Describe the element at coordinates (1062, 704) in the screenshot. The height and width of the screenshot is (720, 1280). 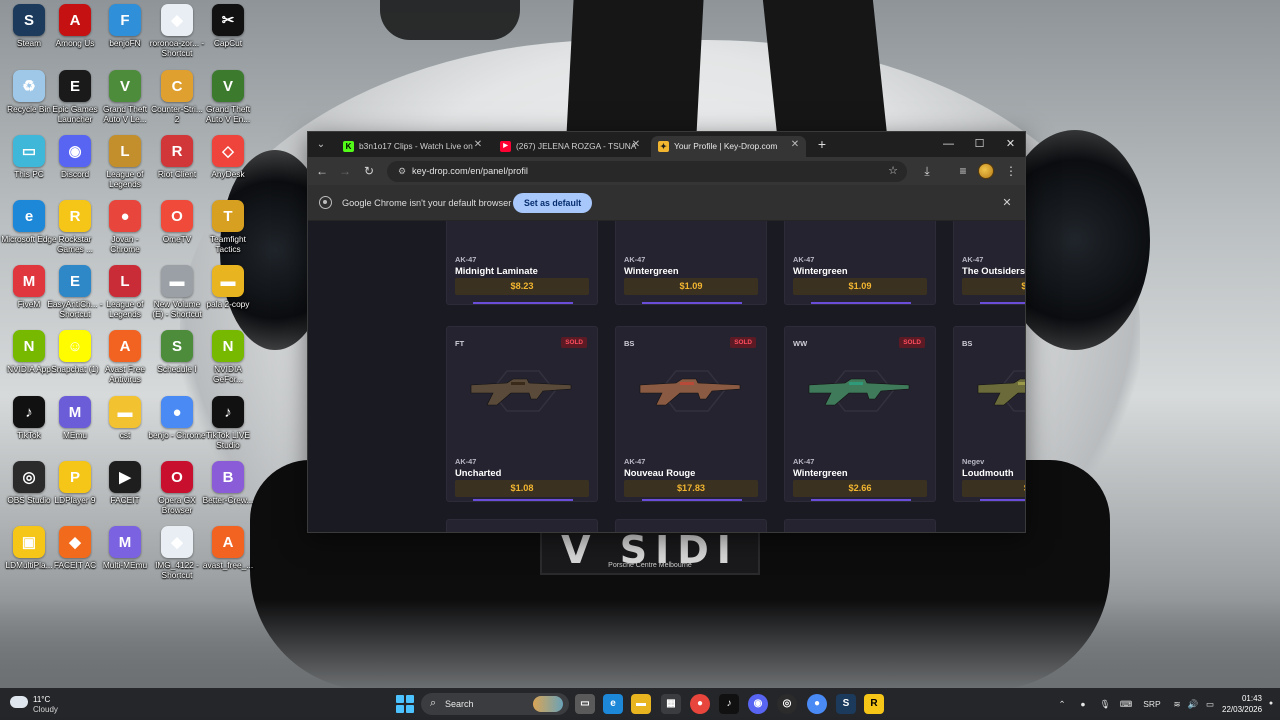
I see `tray-overflow-icon: ⌃` at that location.